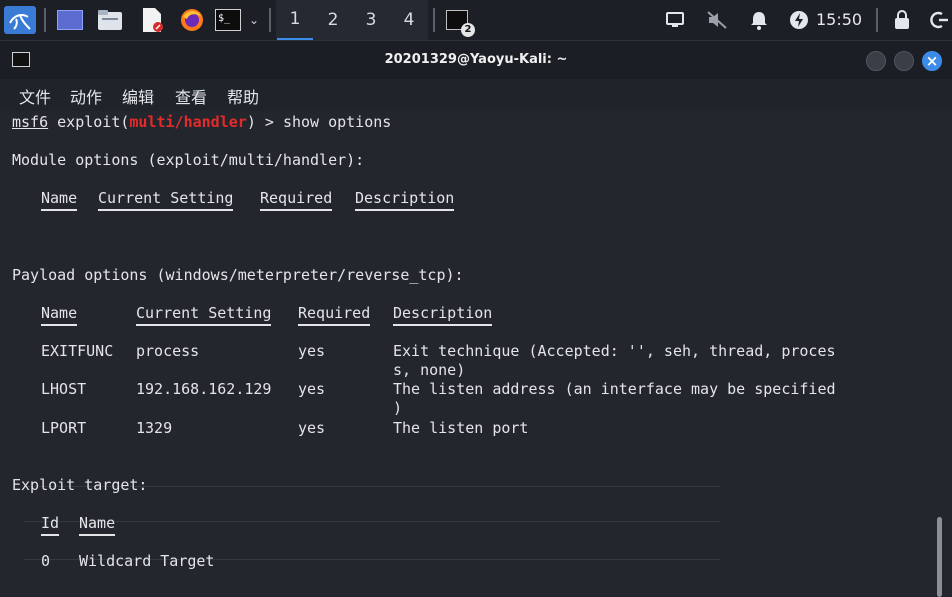  I want to click on lock-icon, so click(902, 20).